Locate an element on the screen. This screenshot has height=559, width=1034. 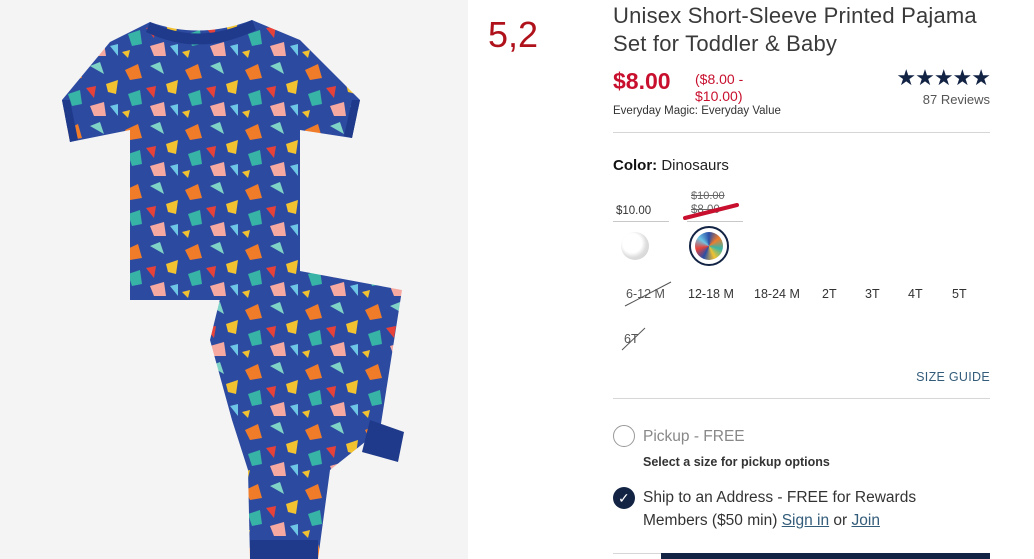
join-link: Join is located at coordinates (866, 520).